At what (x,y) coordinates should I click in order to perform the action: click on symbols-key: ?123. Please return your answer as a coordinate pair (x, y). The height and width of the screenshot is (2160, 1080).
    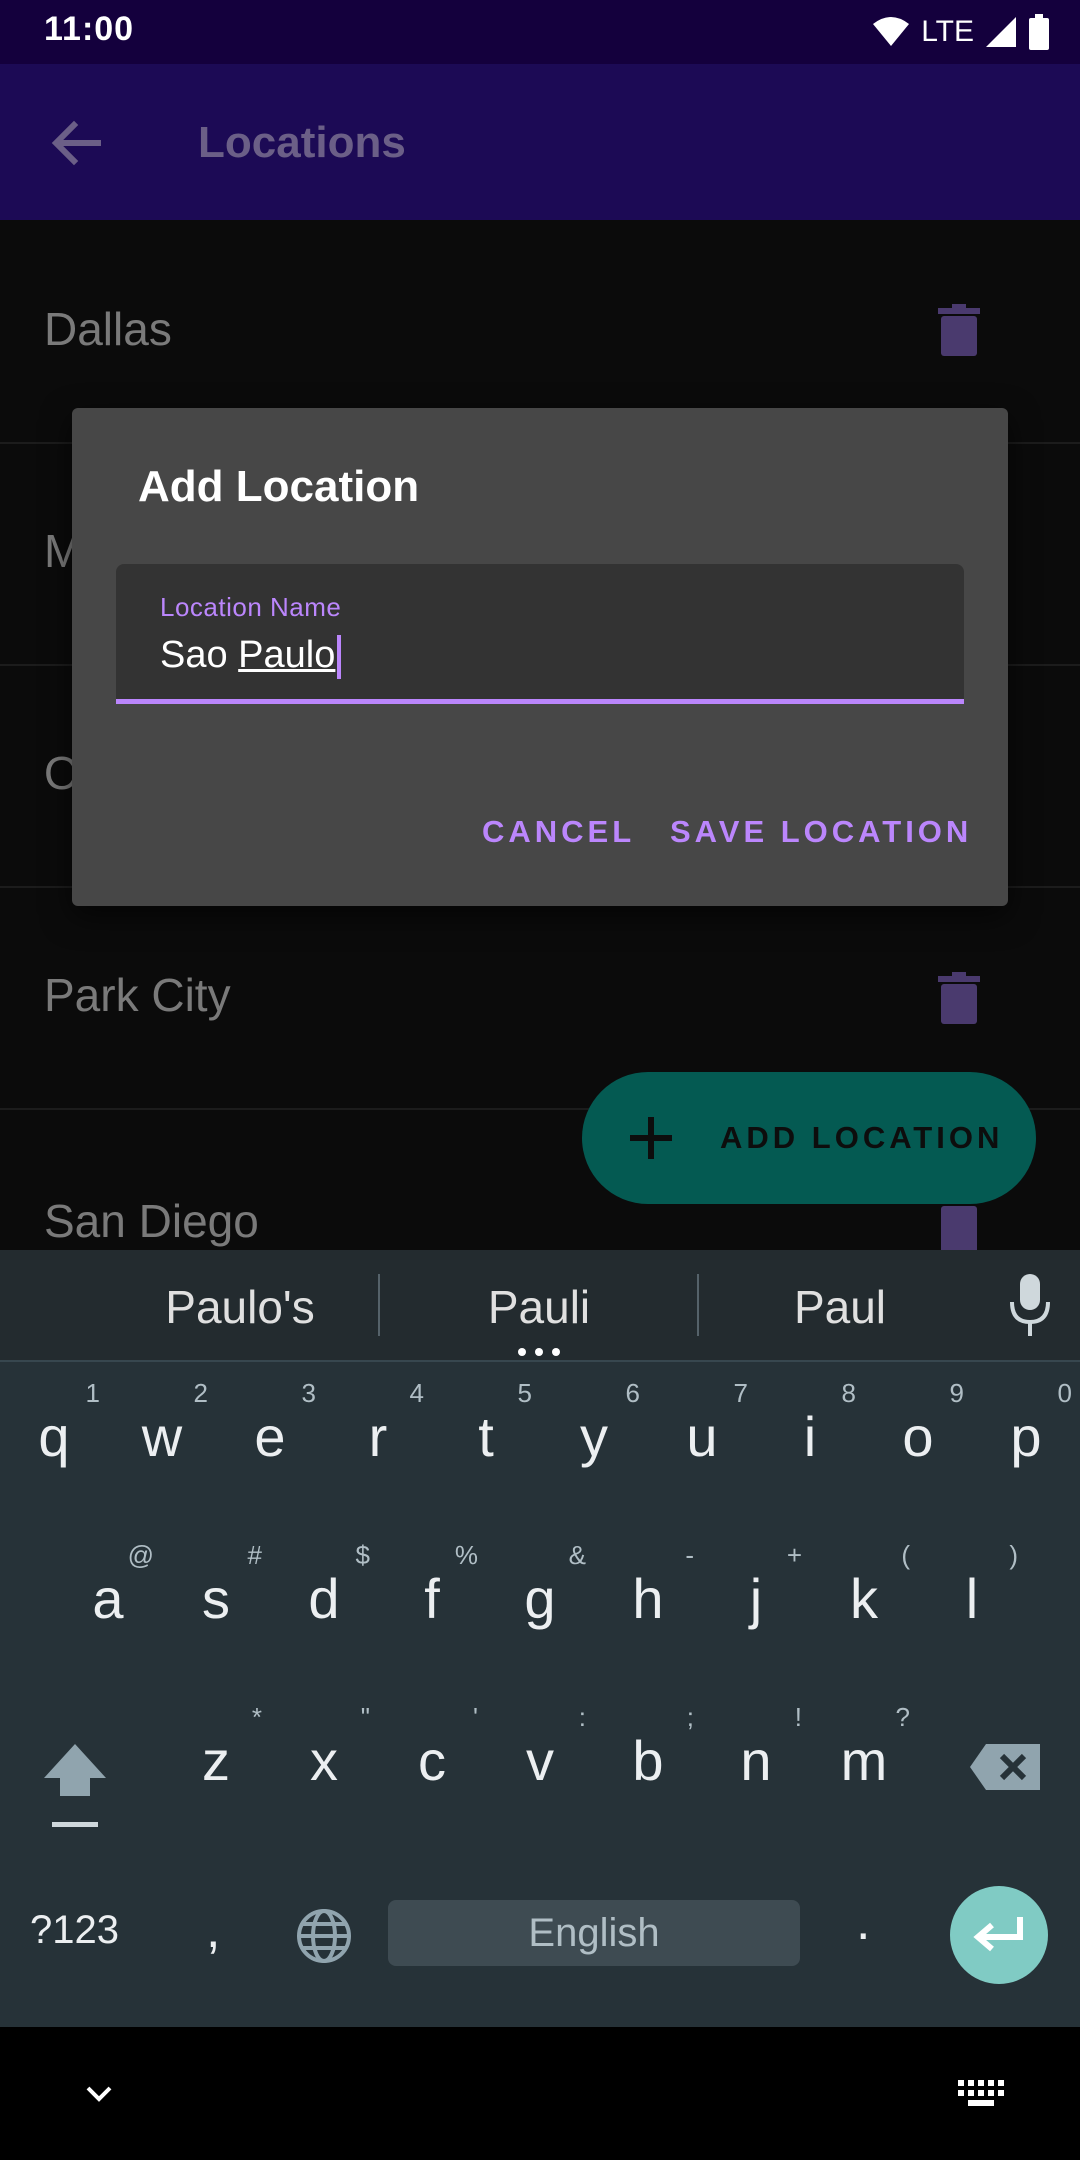
    Looking at the image, I should click on (74, 1930).